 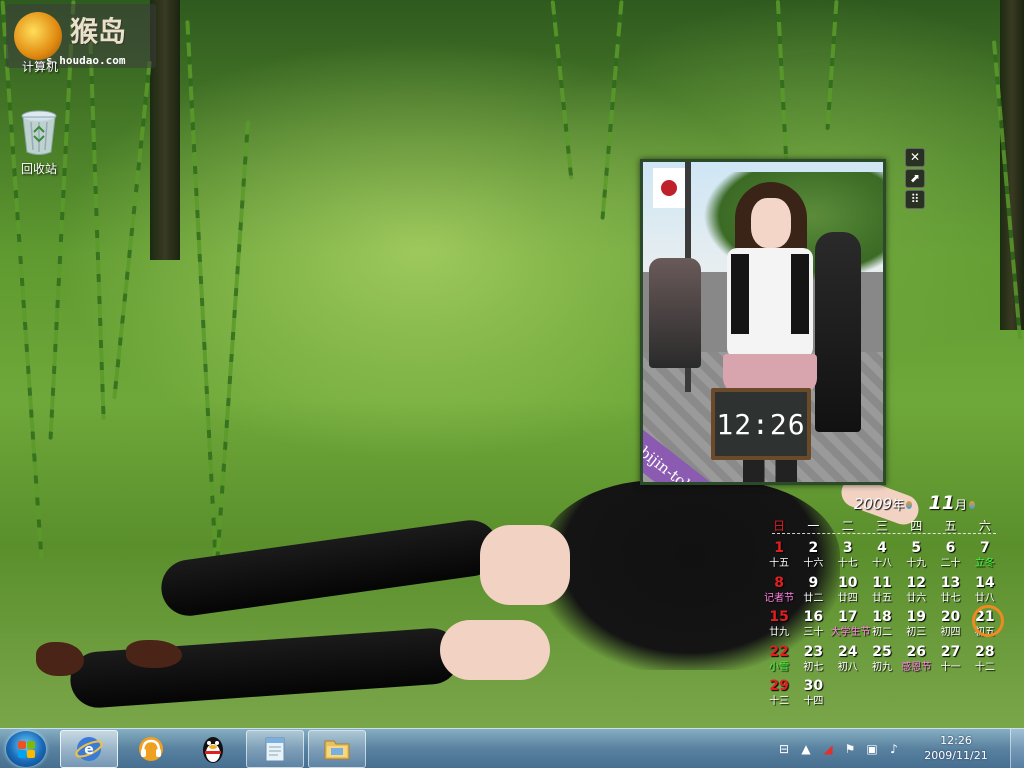 What do you see at coordinates (779, 701) in the screenshot?
I see `calendar-lunar-label: 十三` at bounding box center [779, 701].